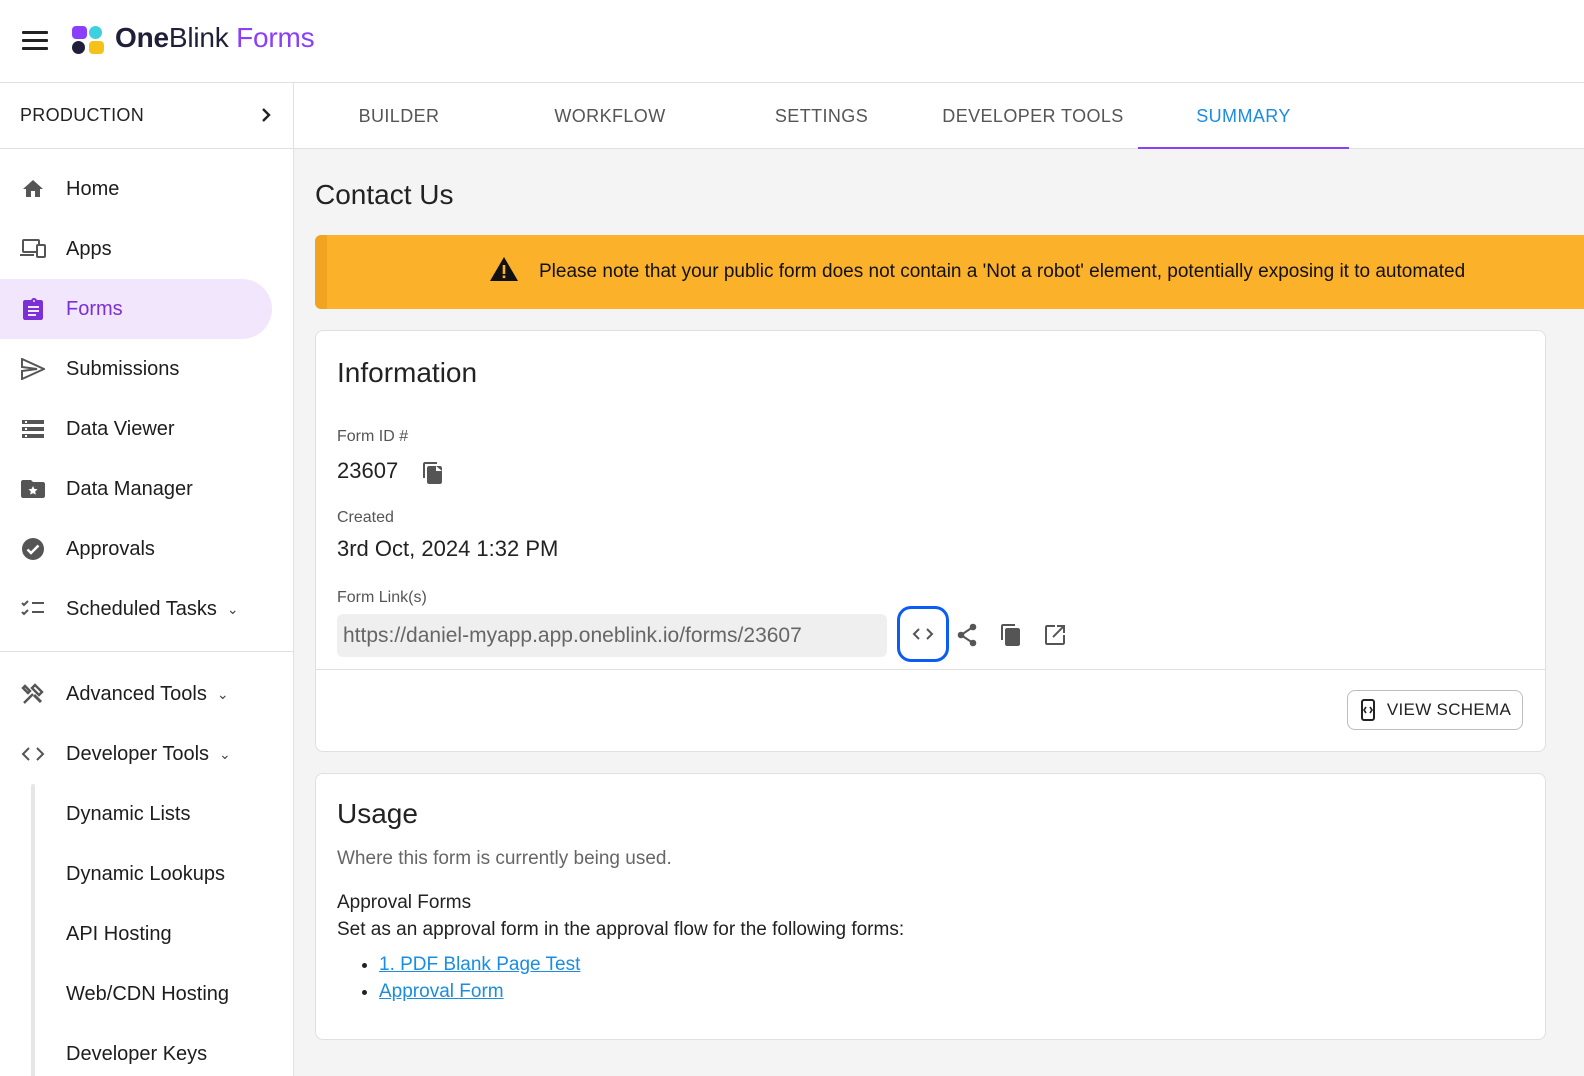 The width and height of the screenshot is (1584, 1076). I want to click on sidebar-item-data-viewer: Data Viewer, so click(136, 429).